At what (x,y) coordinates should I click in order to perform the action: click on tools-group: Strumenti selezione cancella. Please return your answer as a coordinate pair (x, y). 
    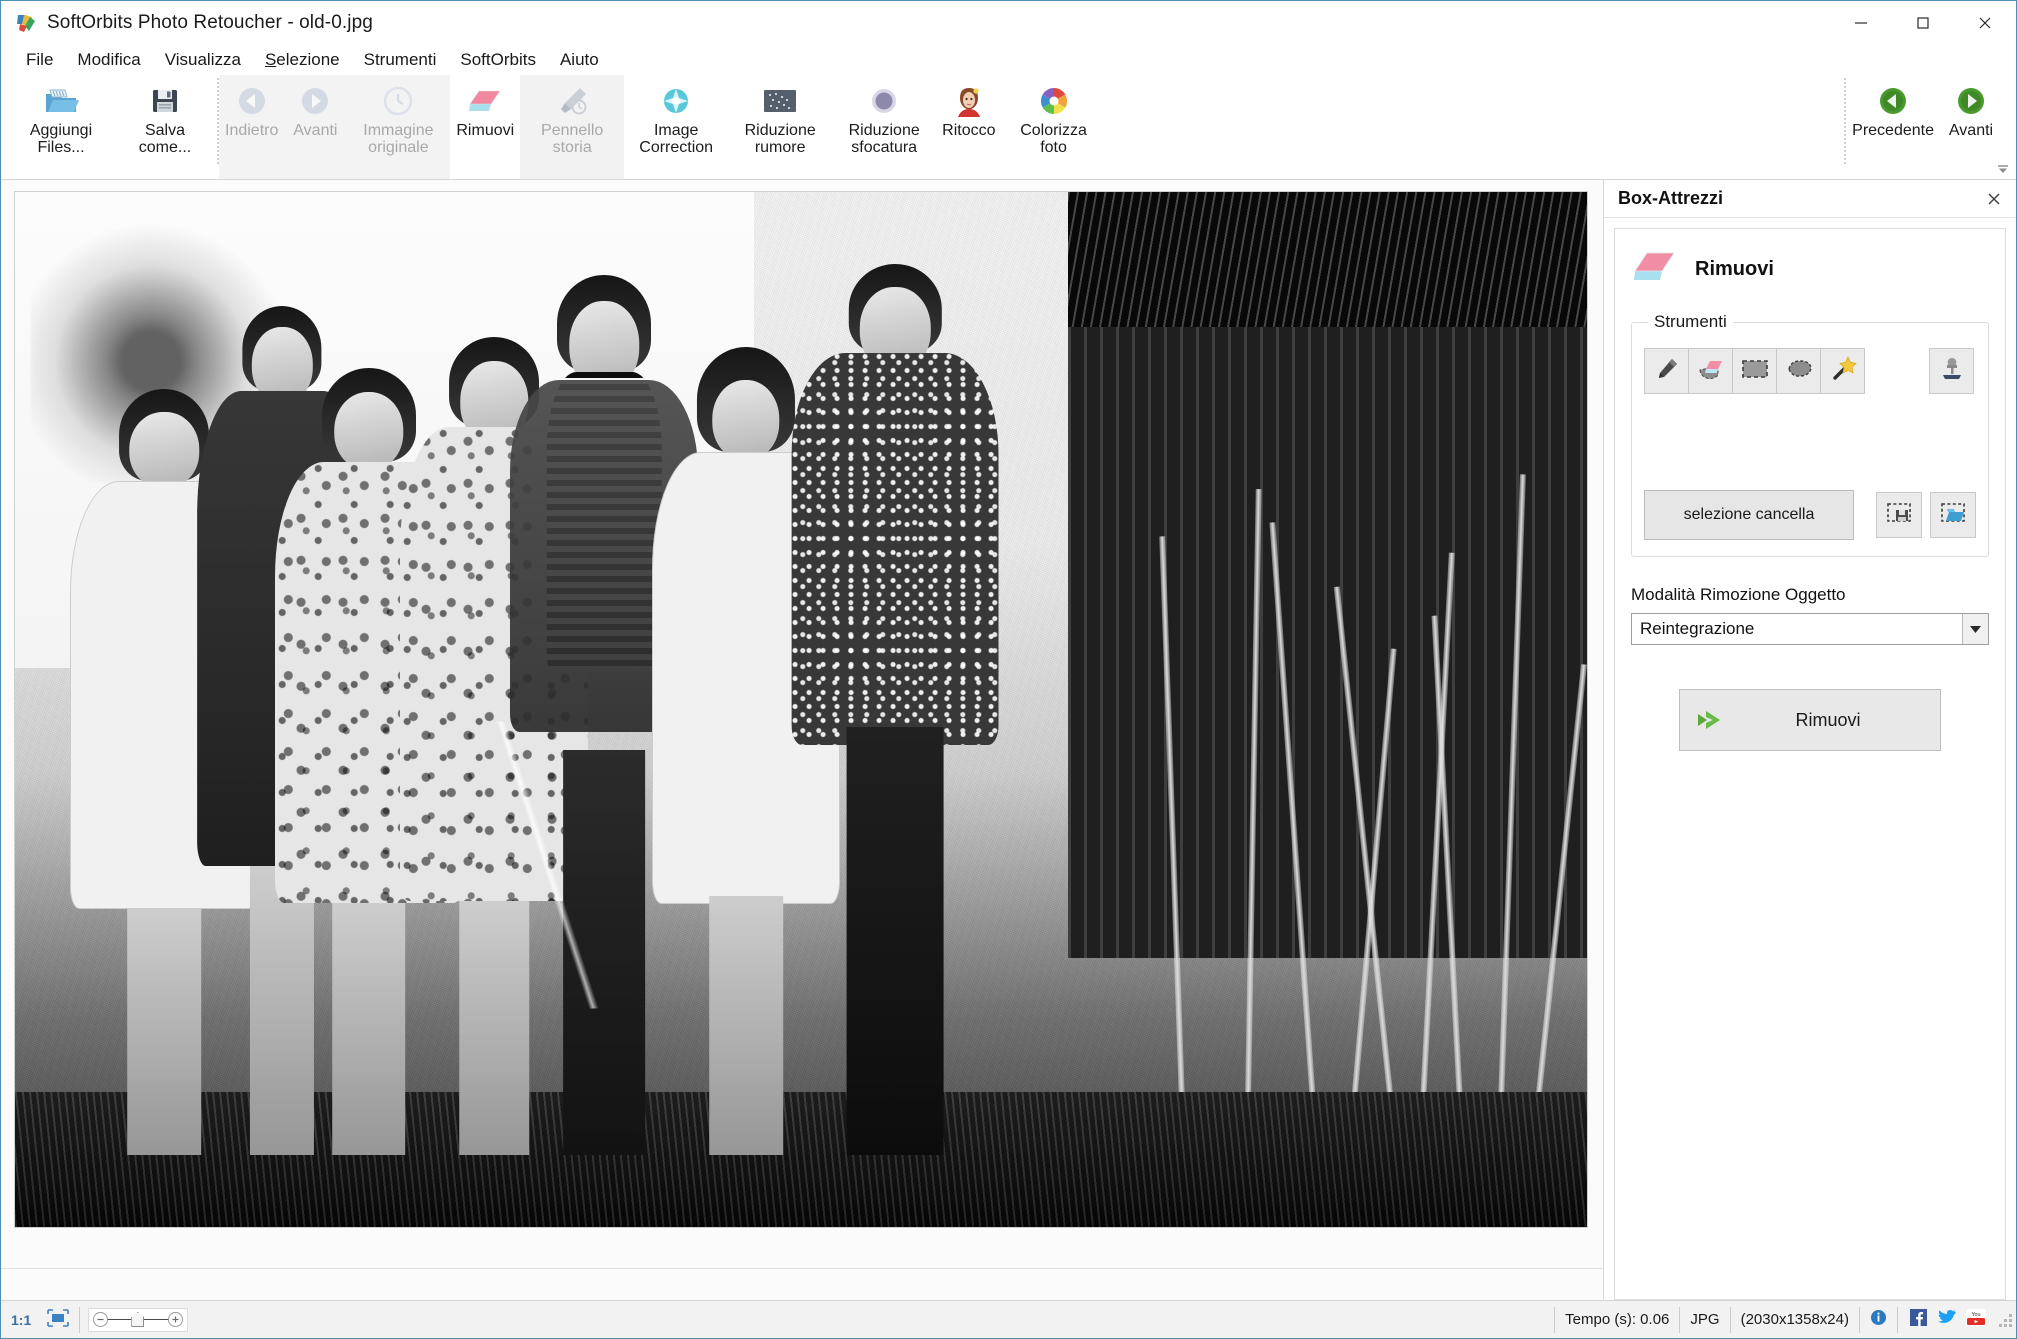
    Looking at the image, I should click on (1810, 434).